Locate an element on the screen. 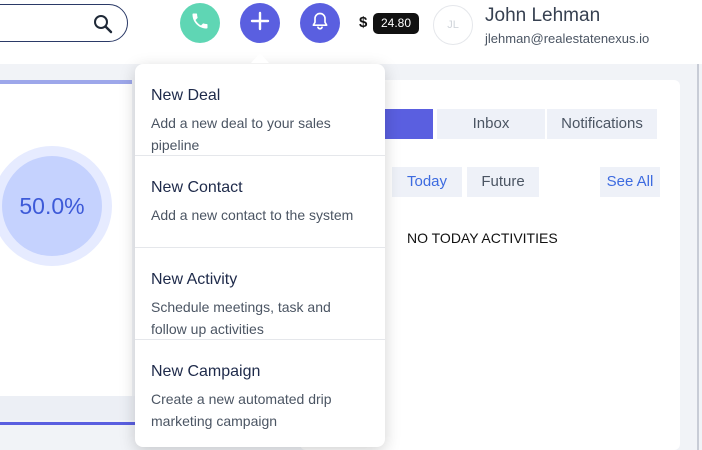  menu-item-title: New Campaign is located at coordinates (206, 371).